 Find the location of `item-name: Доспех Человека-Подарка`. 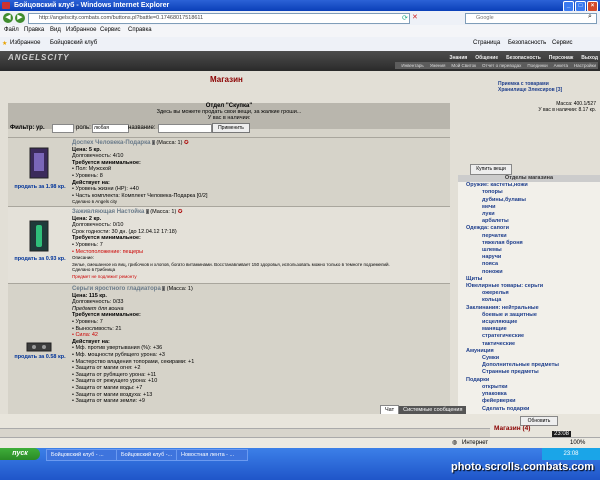

item-name: Доспех Человека-Подарка is located at coordinates (111, 143).